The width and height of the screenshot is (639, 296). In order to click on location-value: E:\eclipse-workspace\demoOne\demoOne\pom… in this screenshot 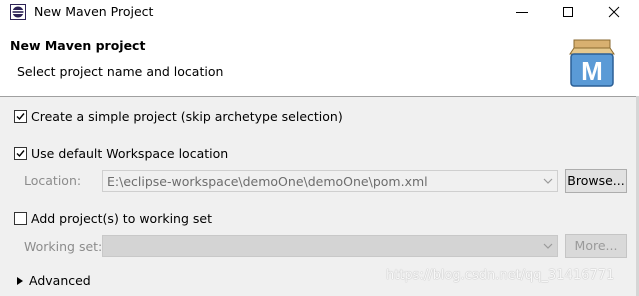, I will do `click(267, 181)`.